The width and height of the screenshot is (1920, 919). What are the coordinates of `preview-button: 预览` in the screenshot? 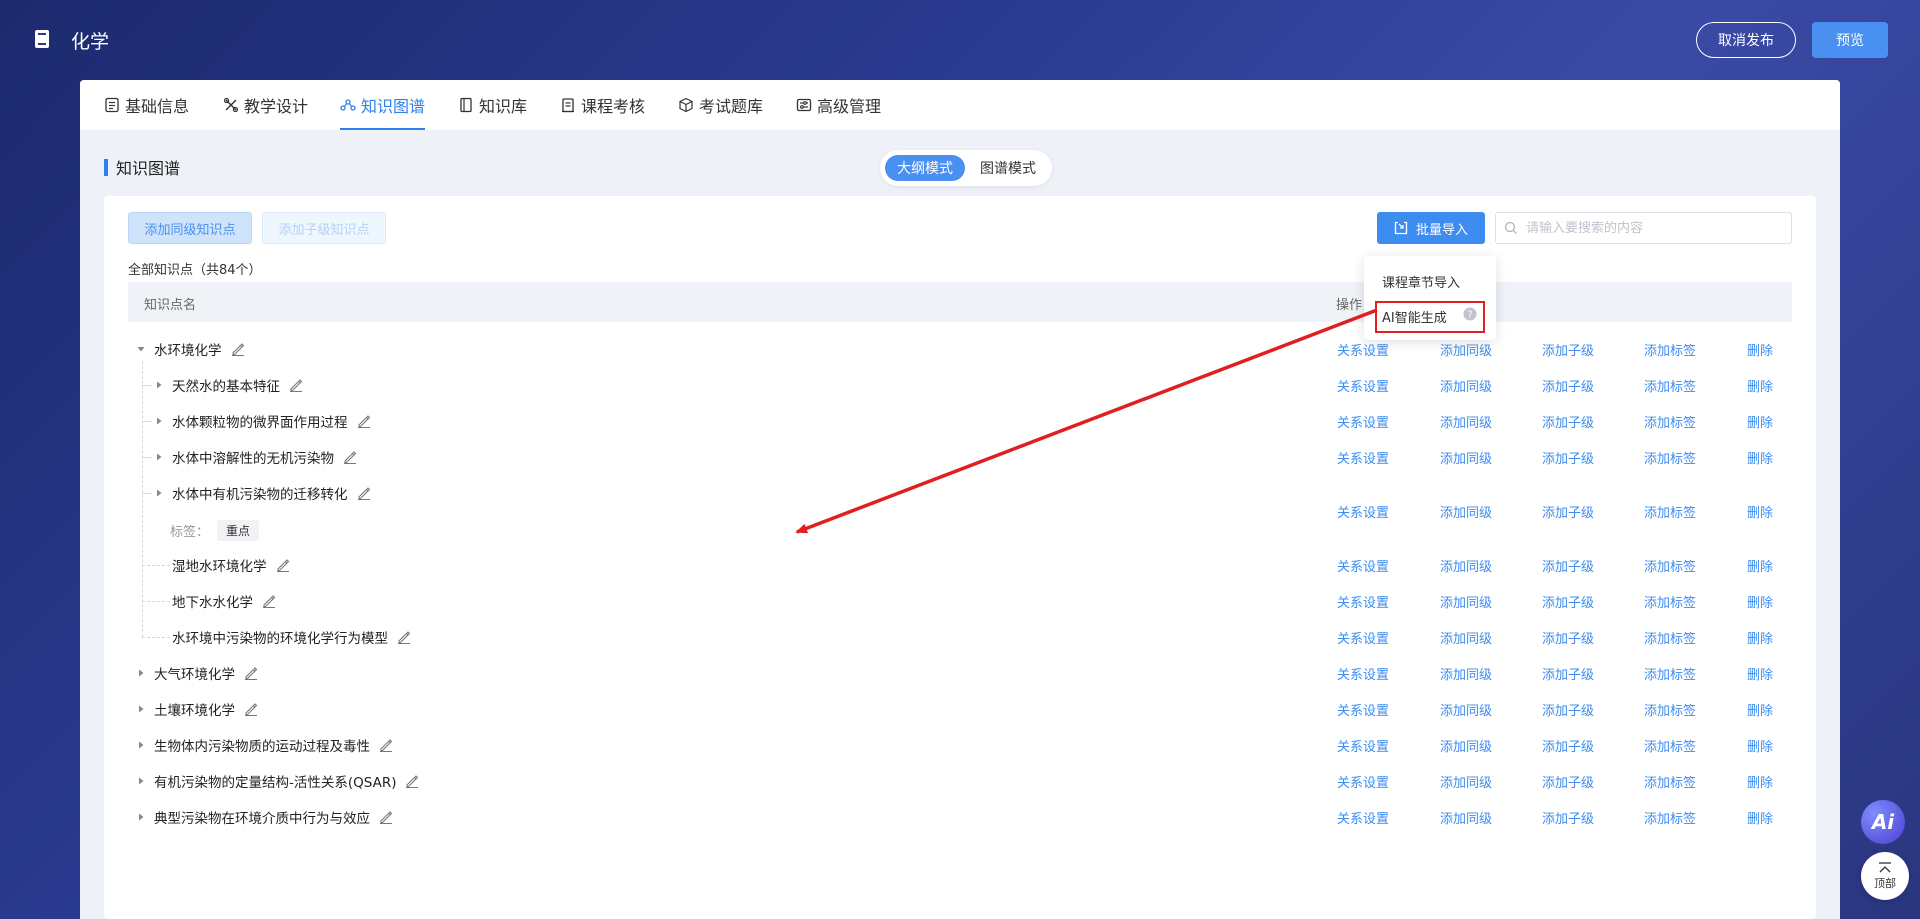 It's located at (1850, 40).